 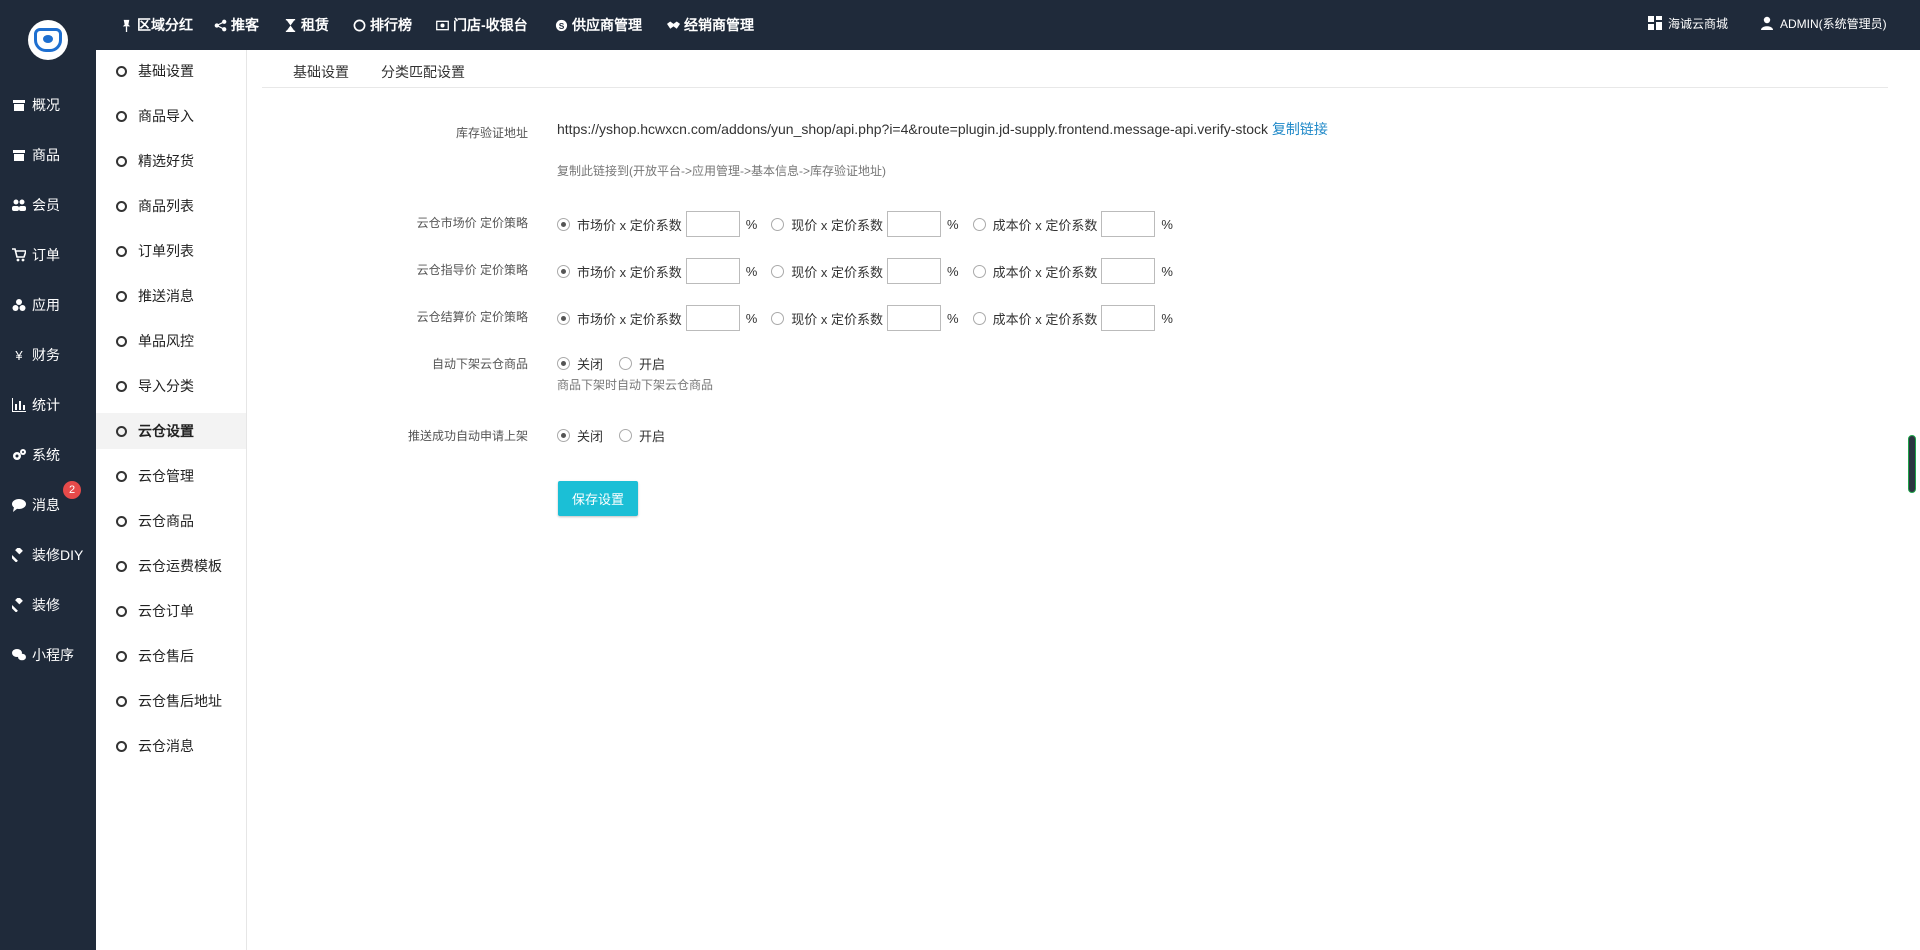 I want to click on user-icon, so click(x=1767, y=23).